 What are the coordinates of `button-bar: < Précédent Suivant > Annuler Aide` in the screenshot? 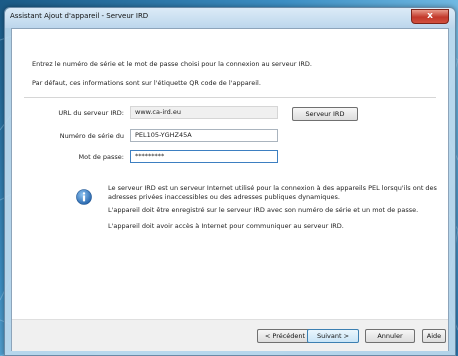 It's located at (230, 335).